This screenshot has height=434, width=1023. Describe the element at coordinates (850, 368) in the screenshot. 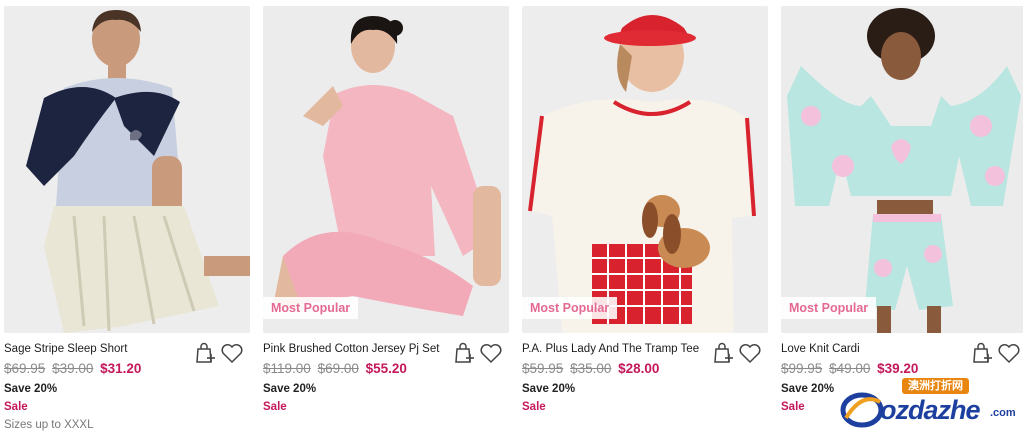

I see `previous-price: $49.00` at that location.